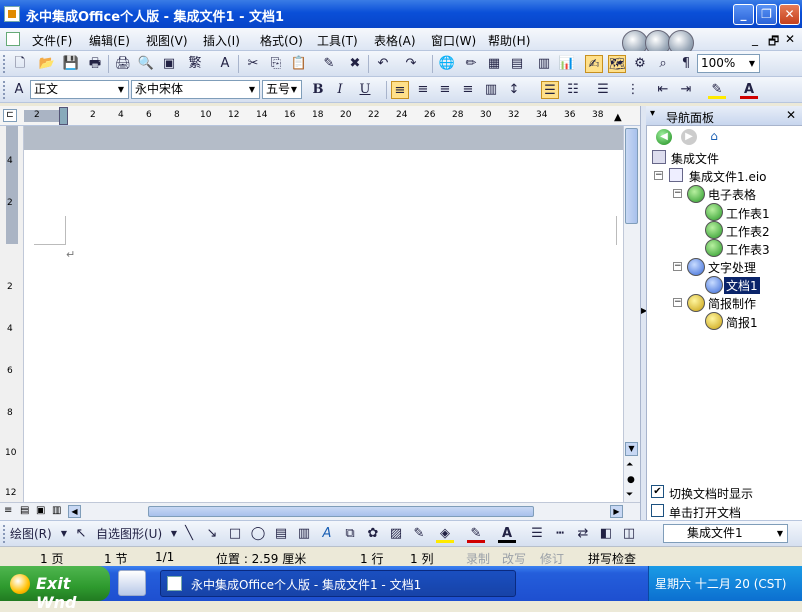  What do you see at coordinates (743, 14) in the screenshot?
I see `minimize-button: _` at bounding box center [743, 14].